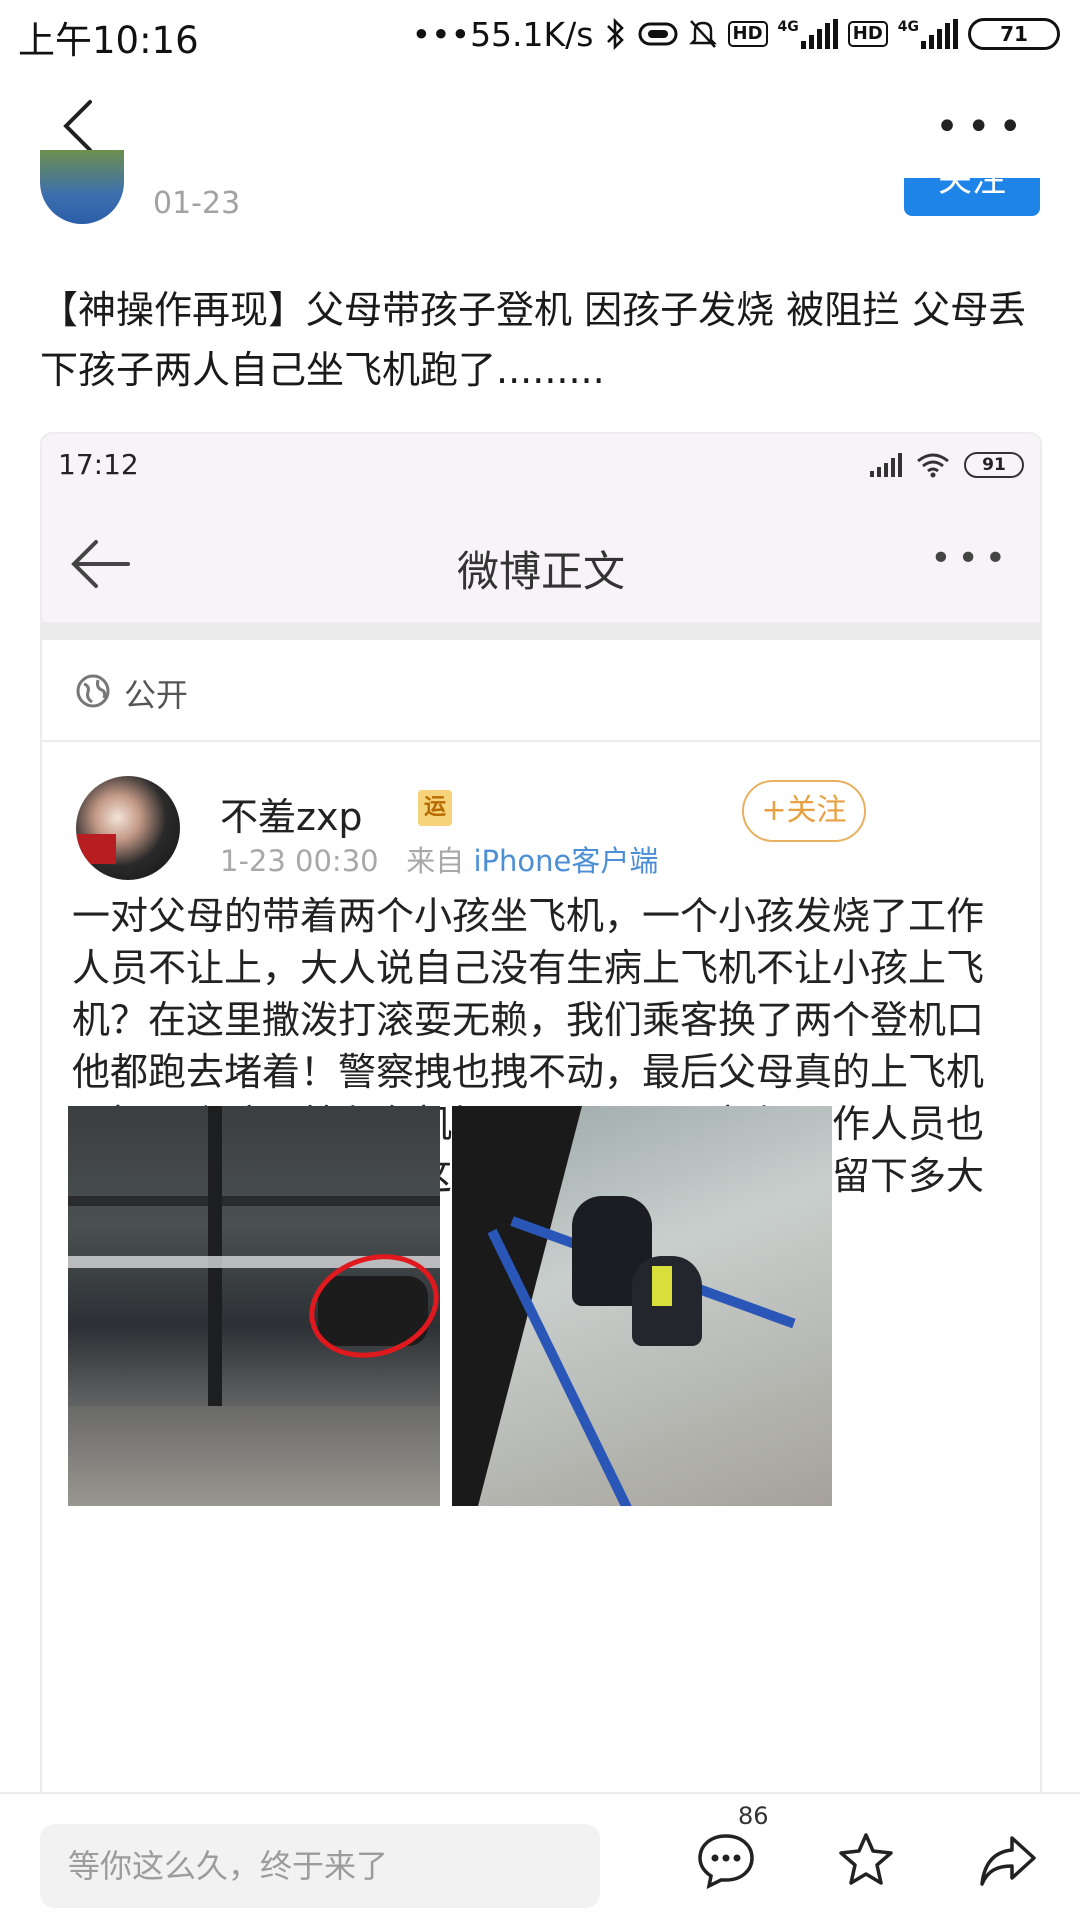  Describe the element at coordinates (753, 1816) in the screenshot. I see `comment-count: 86` at that location.